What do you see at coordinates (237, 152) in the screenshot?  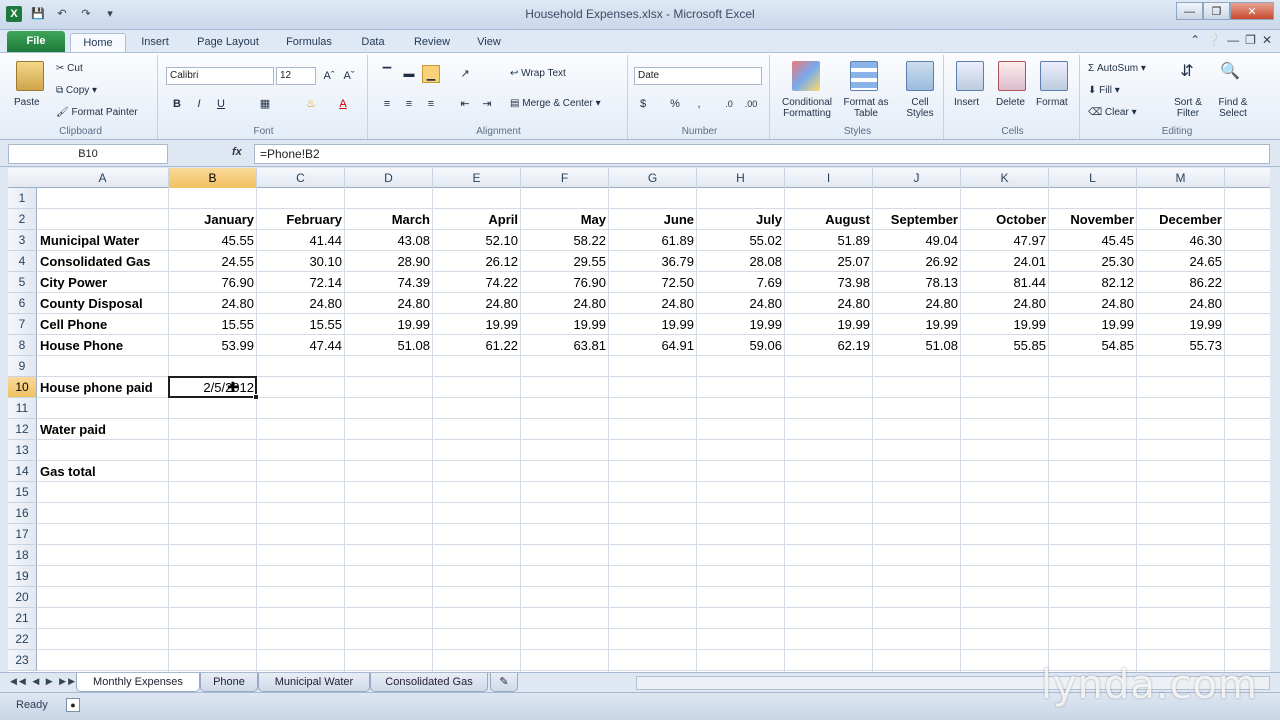 I see `insert-function-icon: fx` at bounding box center [237, 152].